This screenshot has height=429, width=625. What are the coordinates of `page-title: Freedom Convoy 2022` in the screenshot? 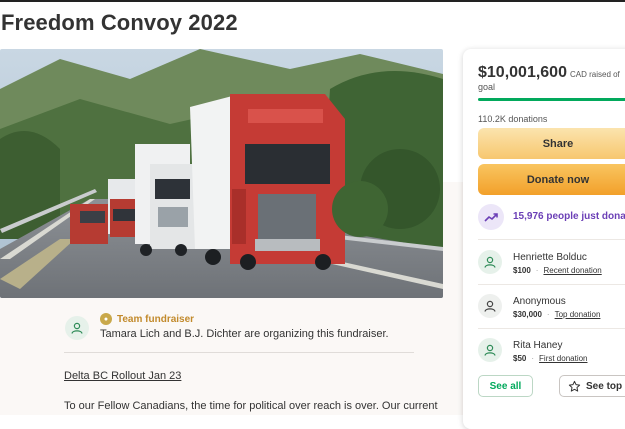 It's located at (119, 22).